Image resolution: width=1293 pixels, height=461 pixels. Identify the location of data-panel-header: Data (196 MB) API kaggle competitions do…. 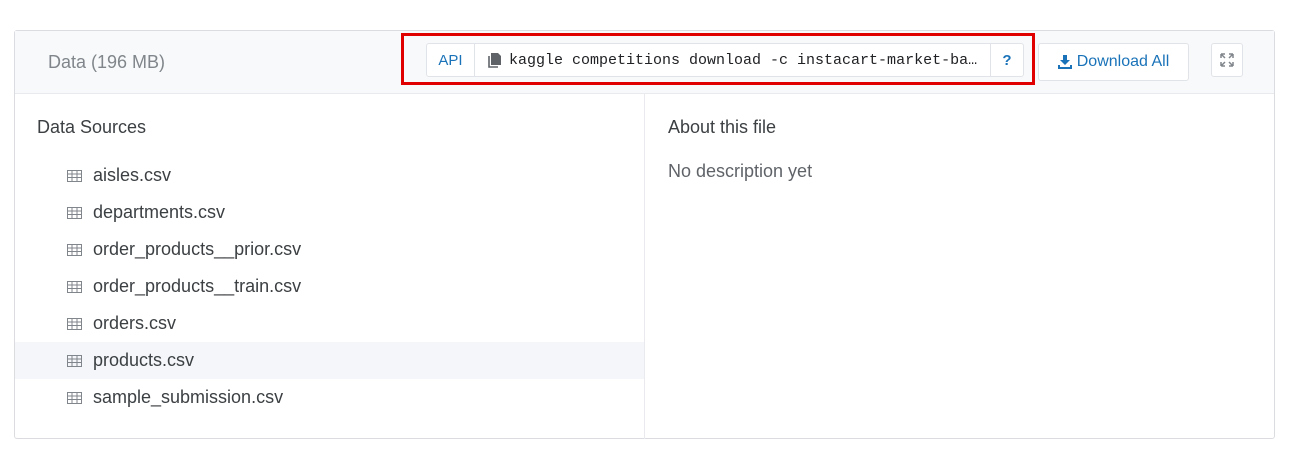
(644, 62).